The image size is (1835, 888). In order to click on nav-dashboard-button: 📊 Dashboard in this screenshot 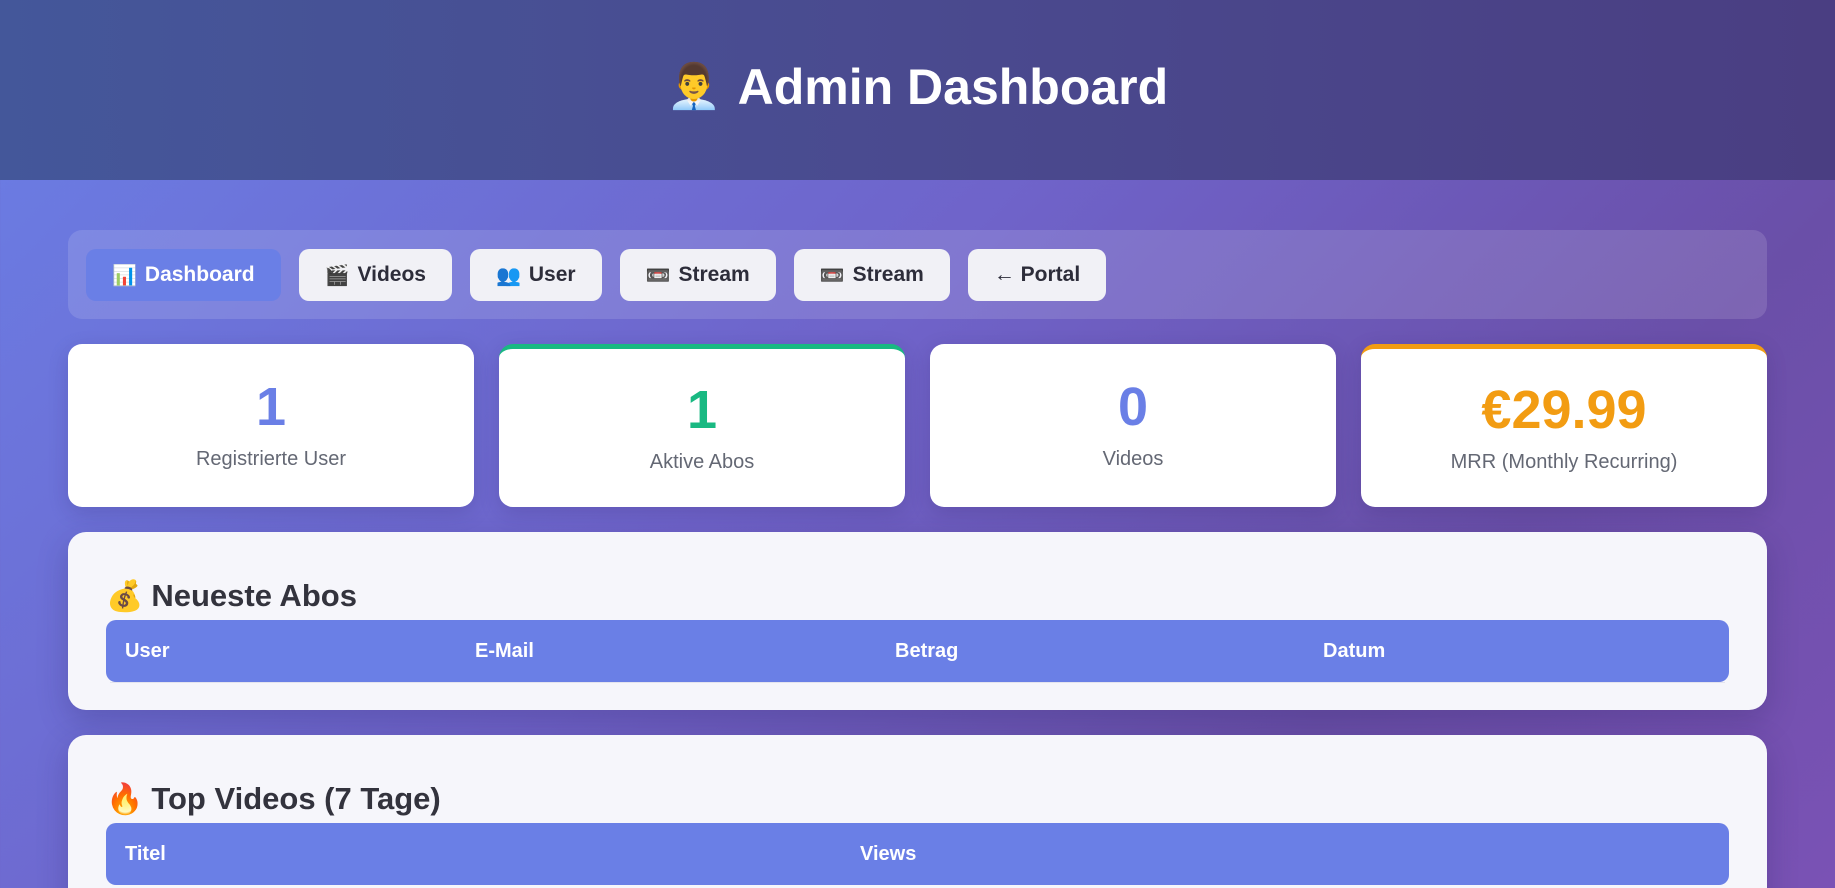, I will do `click(183, 274)`.